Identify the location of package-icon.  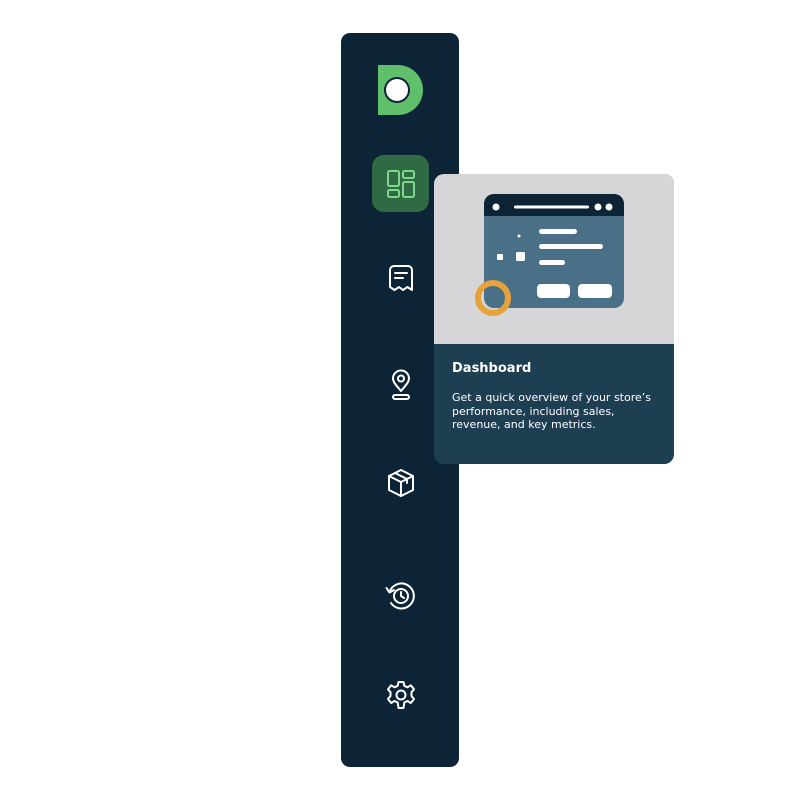
(401, 483).